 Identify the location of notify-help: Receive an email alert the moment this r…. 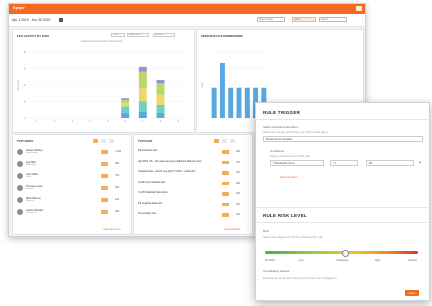
(300, 278).